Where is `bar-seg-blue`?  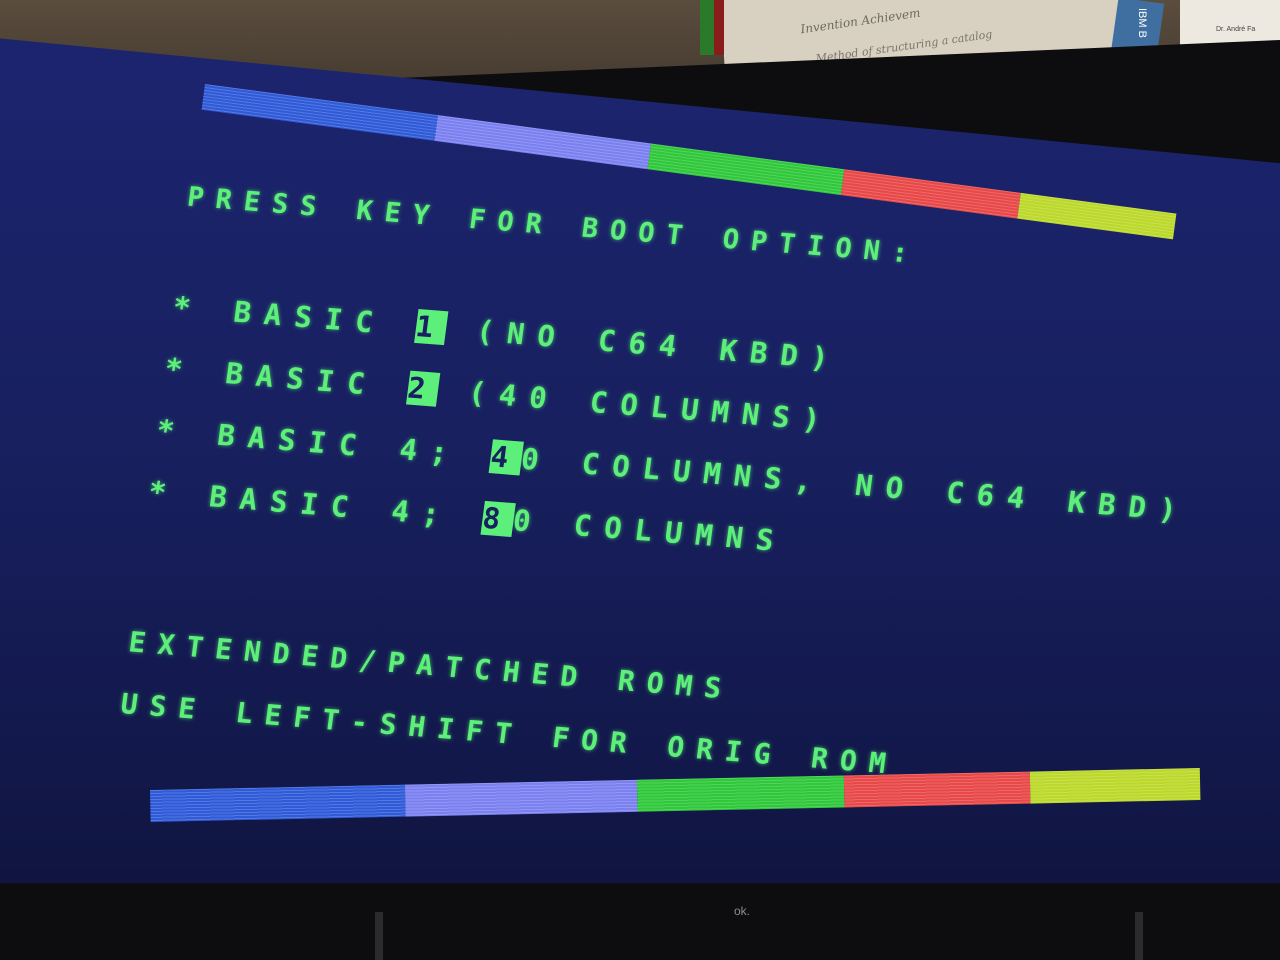
bar-seg-blue is located at coordinates (319, 112).